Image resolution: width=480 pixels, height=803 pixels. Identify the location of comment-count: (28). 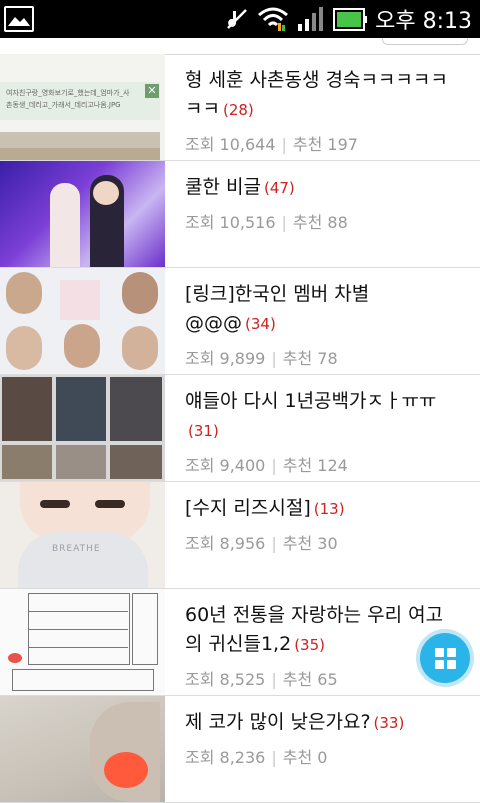
(238, 110).